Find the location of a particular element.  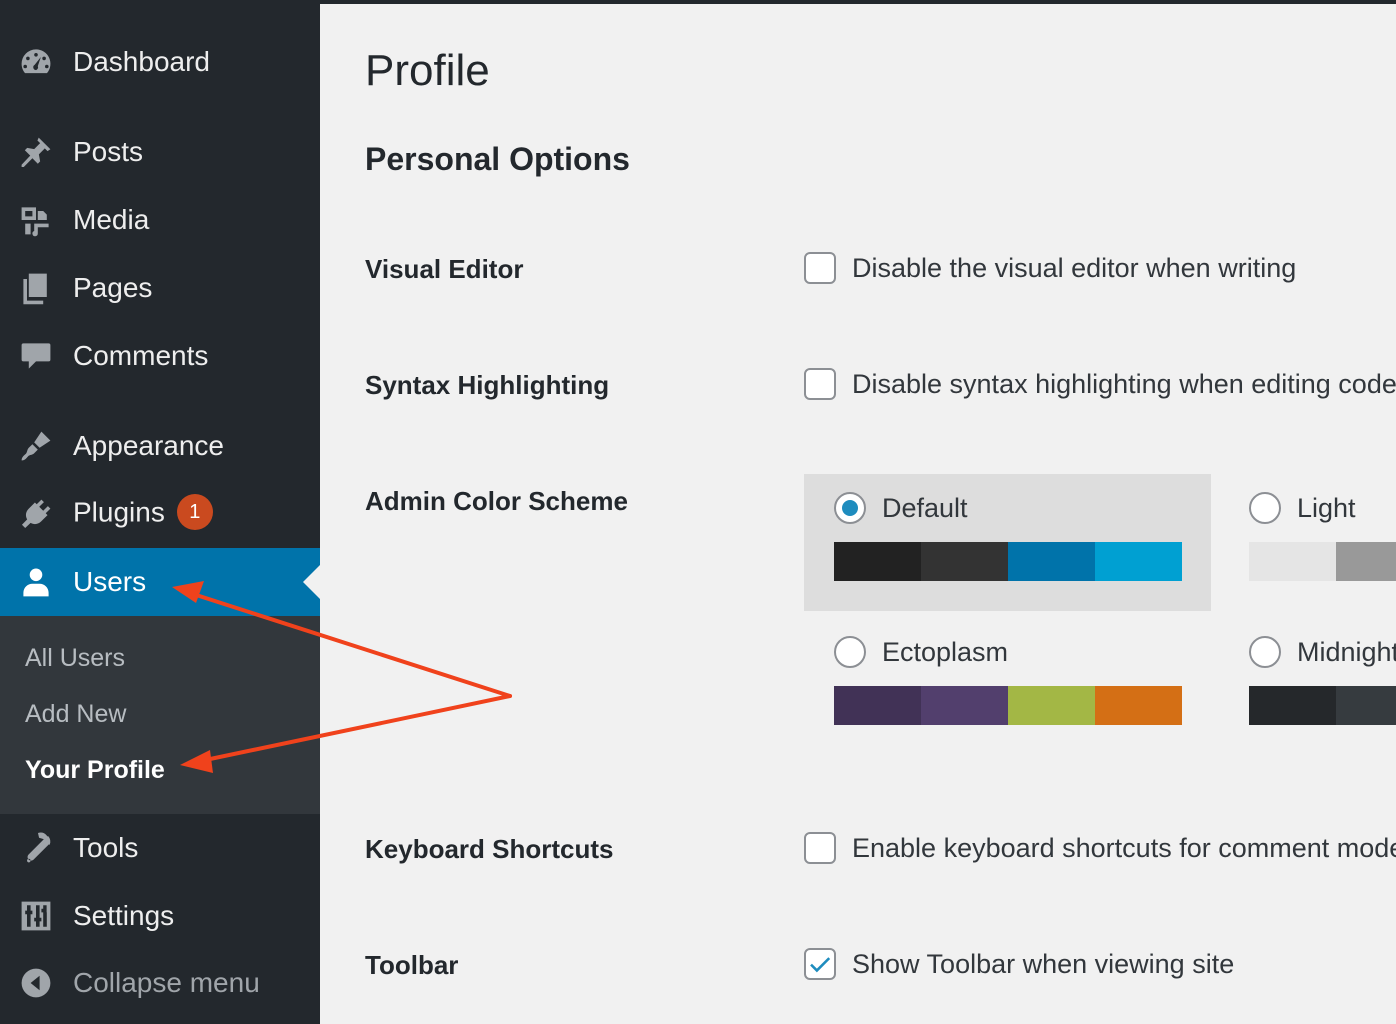

collapse-arrow-icon is located at coordinates (36, 983).